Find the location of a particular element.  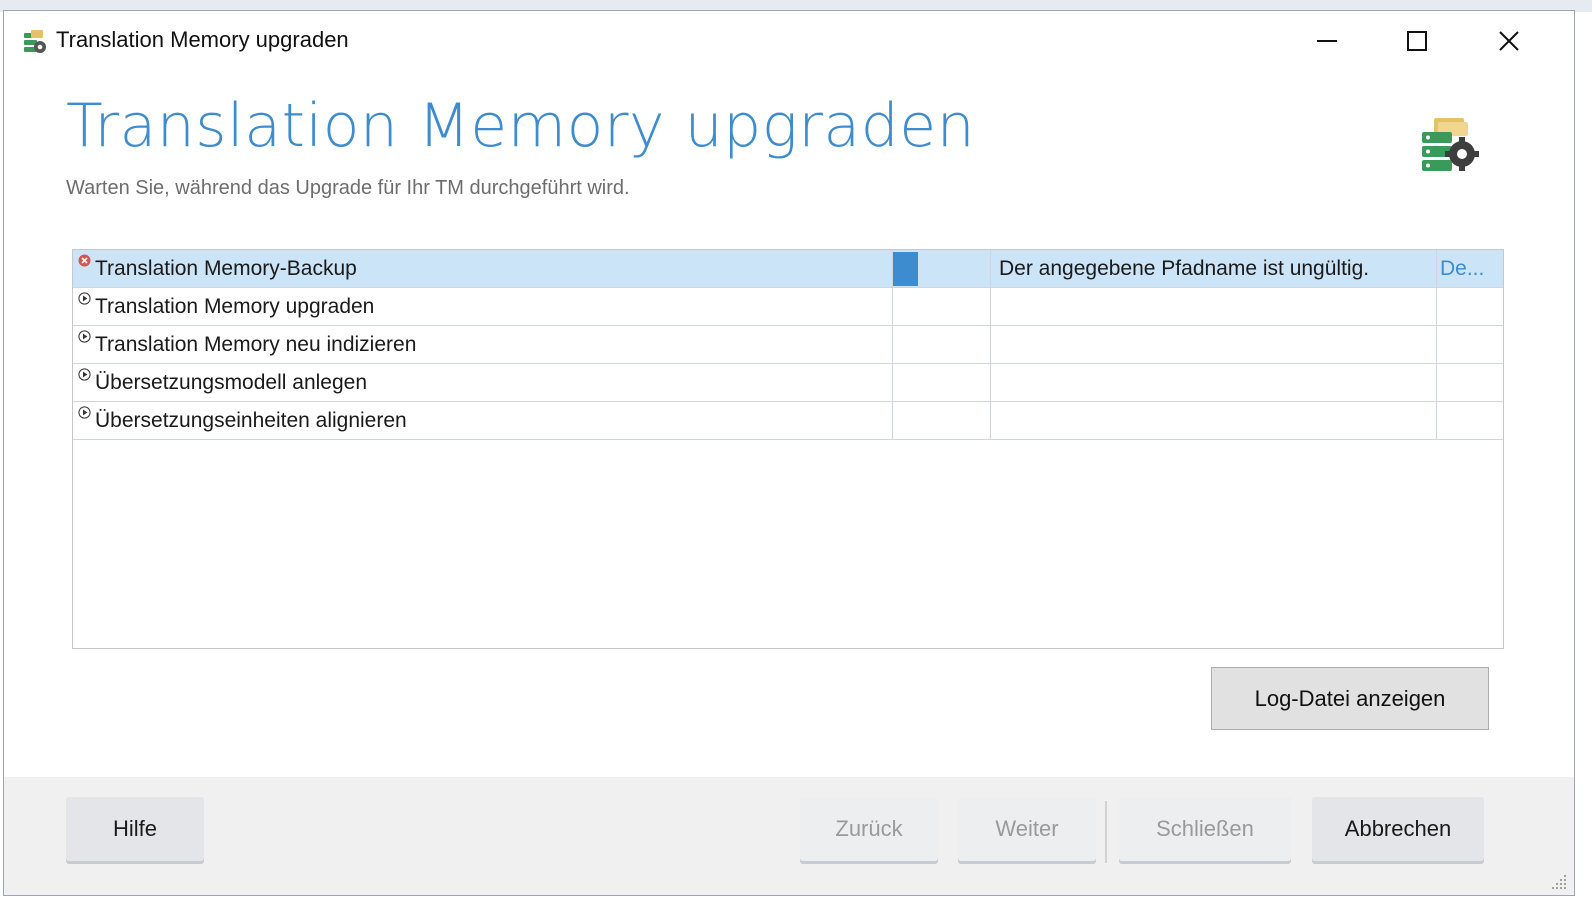

task-name: Übersetzungsmodell anlegen is located at coordinates (231, 382).